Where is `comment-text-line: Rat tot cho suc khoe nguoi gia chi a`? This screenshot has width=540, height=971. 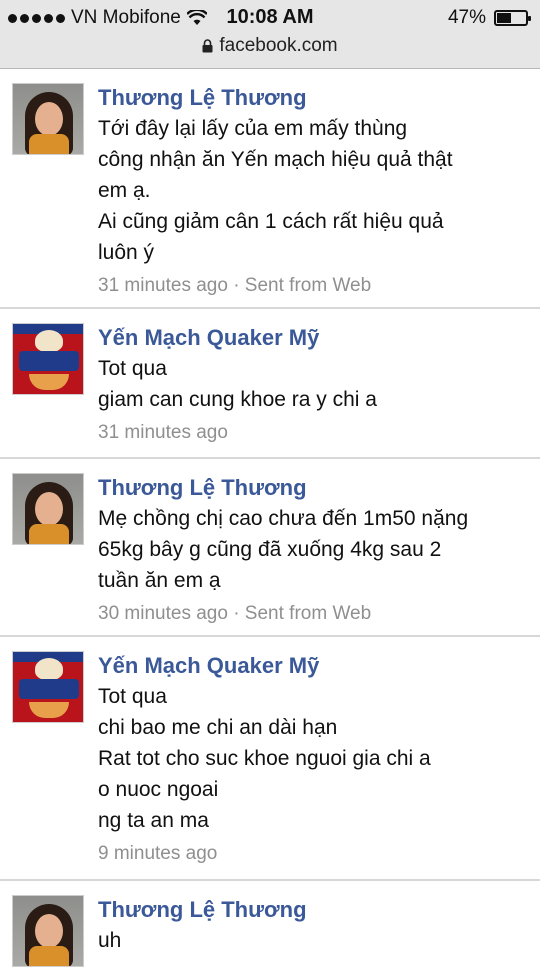 comment-text-line: Rat tot cho suc khoe nguoi gia chi a is located at coordinates (264, 758).